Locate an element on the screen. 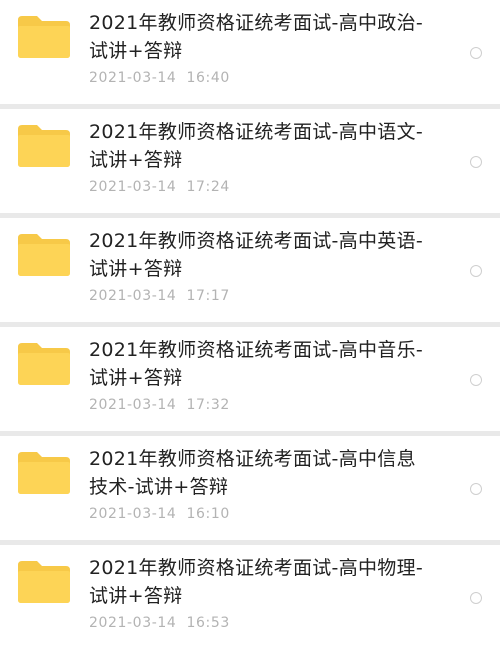 Image resolution: width=500 pixels, height=666 pixels. file-meta: 2021-03-14 17:24 is located at coordinates (159, 187).